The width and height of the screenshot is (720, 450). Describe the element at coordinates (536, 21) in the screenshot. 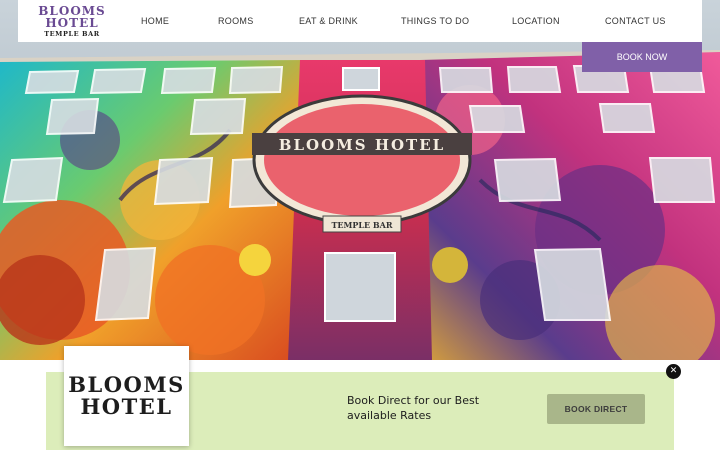

I see `nav-location: LOCATION` at that location.